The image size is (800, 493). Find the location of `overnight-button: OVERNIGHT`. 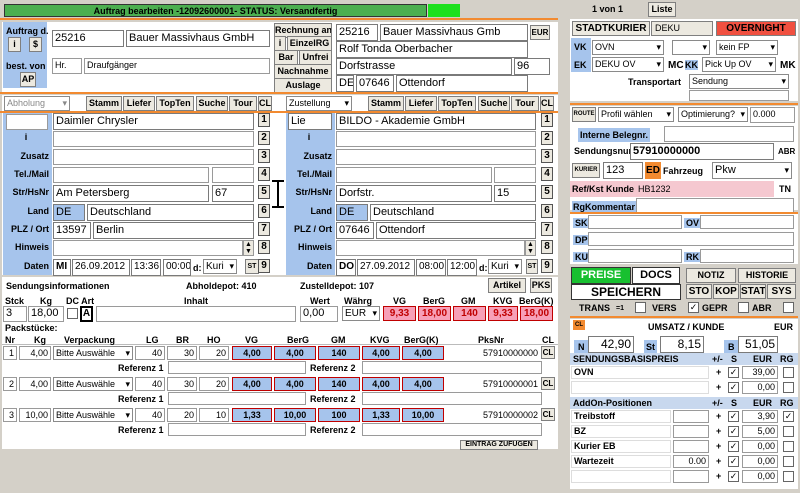

overnight-button: OVERNIGHT is located at coordinates (756, 28).